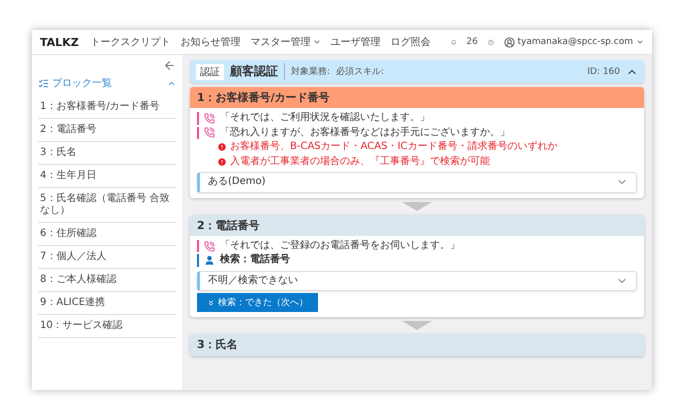 The width and height of the screenshot is (682, 420). Describe the element at coordinates (417, 182) in the screenshot. I see `answer-select: ある(Demo)` at that location.